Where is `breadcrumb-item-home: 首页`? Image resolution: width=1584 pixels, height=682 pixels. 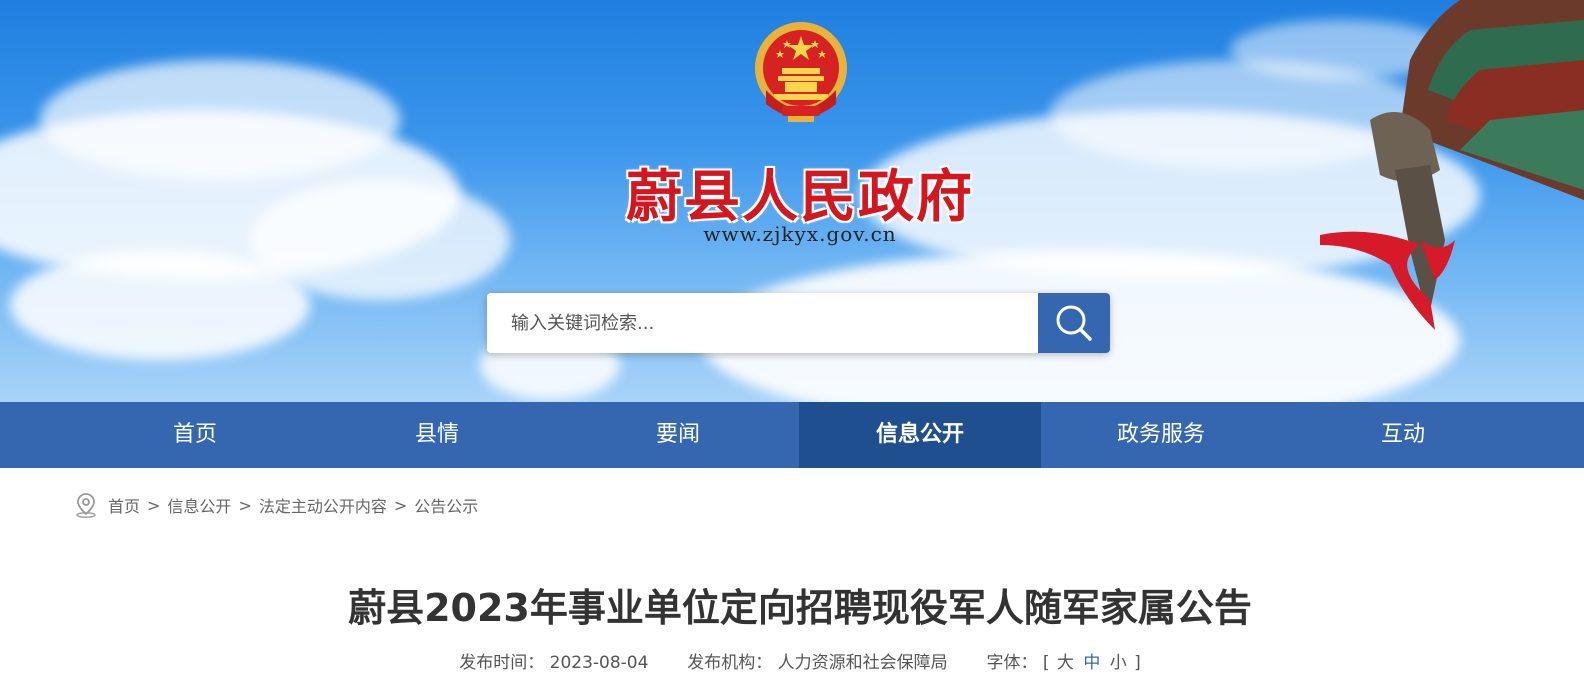
breadcrumb-item-home: 首页 is located at coordinates (124, 505).